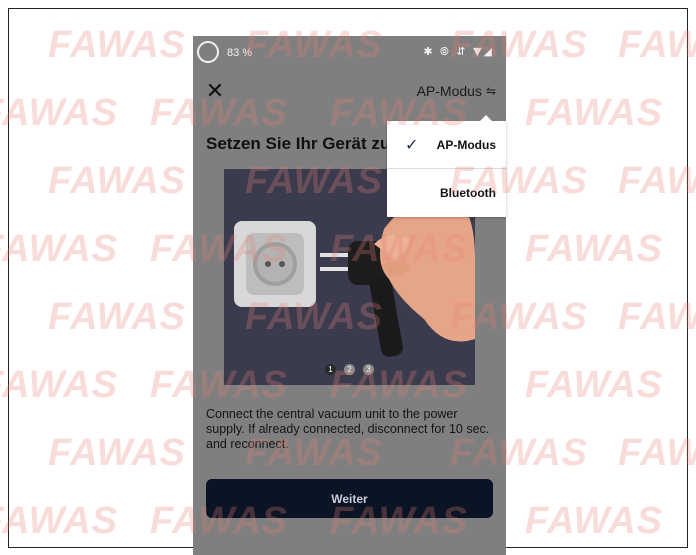  Describe the element at coordinates (458, 51) in the screenshot. I see `status-icons: ✱ ⦾ ⇵ ▼◢` at that location.